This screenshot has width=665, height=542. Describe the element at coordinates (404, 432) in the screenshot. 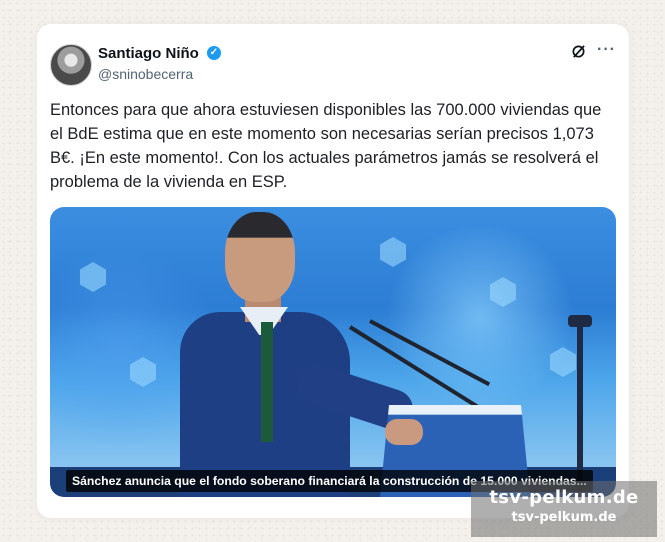

I see `speaker-hand` at that location.